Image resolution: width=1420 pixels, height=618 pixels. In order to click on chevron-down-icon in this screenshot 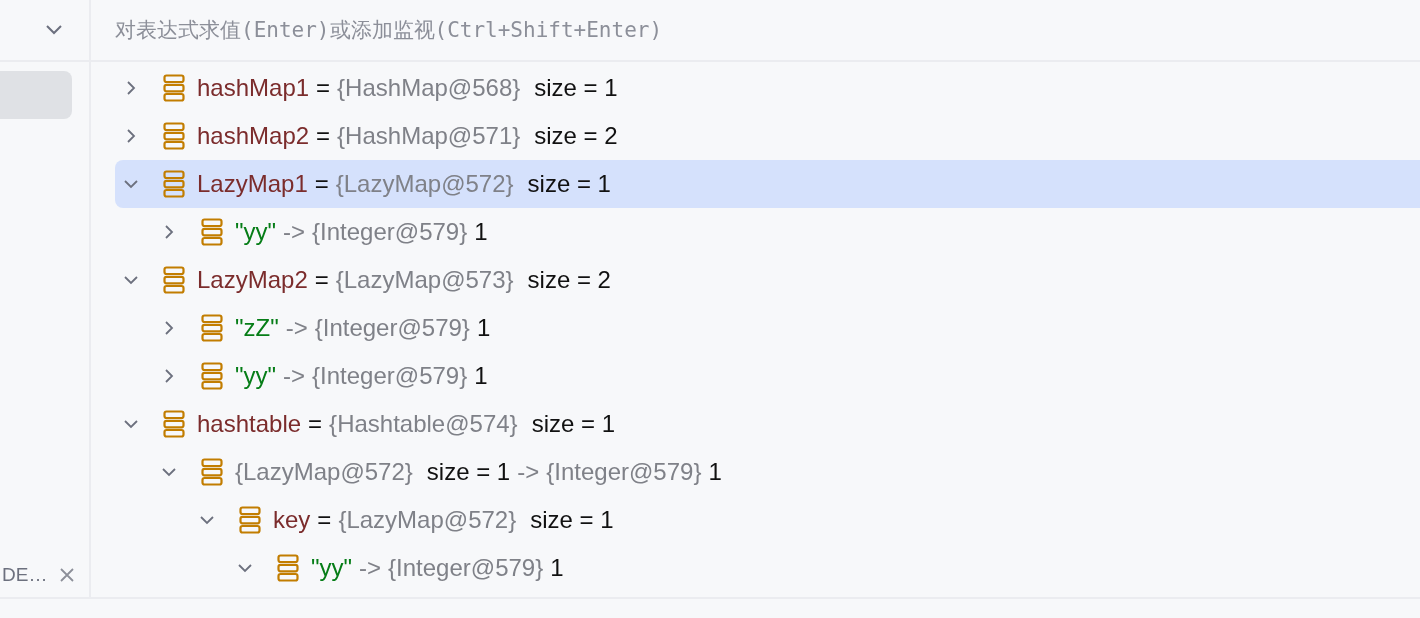, I will do `click(54, 30)`.